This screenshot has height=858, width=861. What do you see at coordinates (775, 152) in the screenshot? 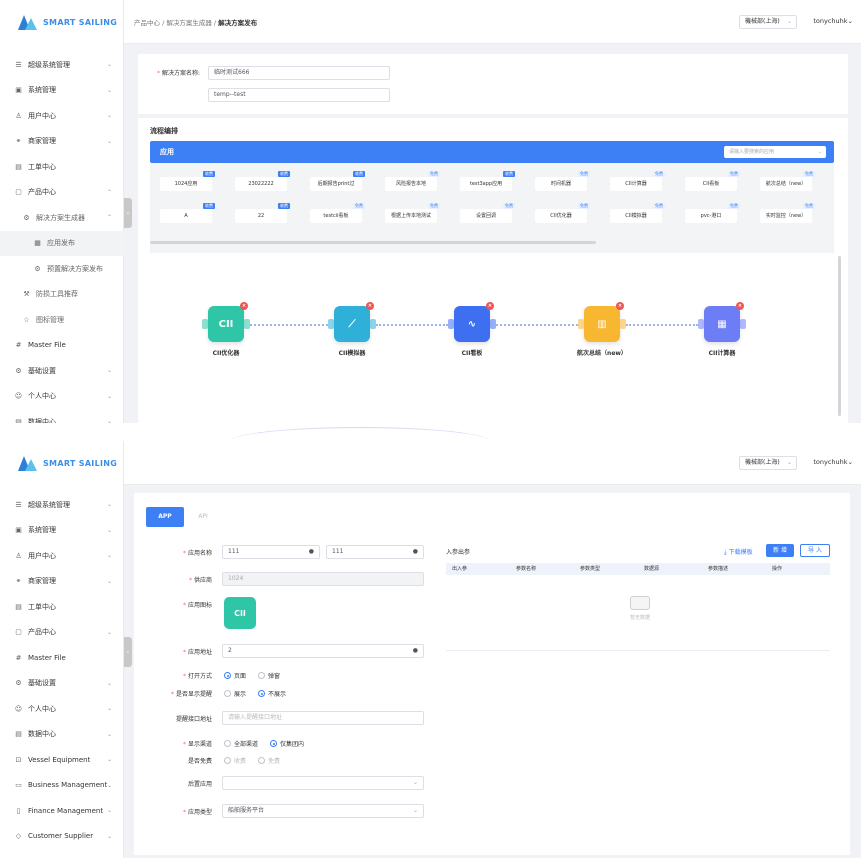
I see `app-search-select: 请输入要搜索的应用 ⌄` at bounding box center [775, 152].